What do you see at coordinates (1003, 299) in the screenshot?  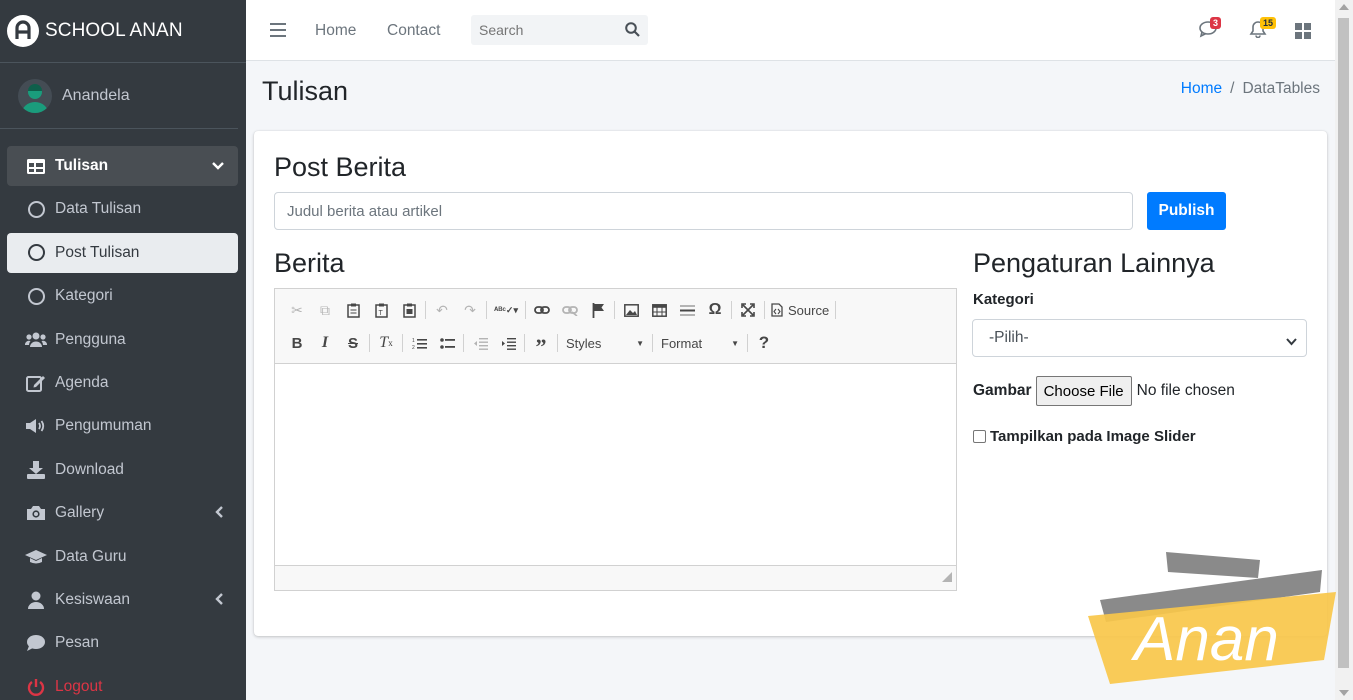 I see `kategori-label: Kategori` at bounding box center [1003, 299].